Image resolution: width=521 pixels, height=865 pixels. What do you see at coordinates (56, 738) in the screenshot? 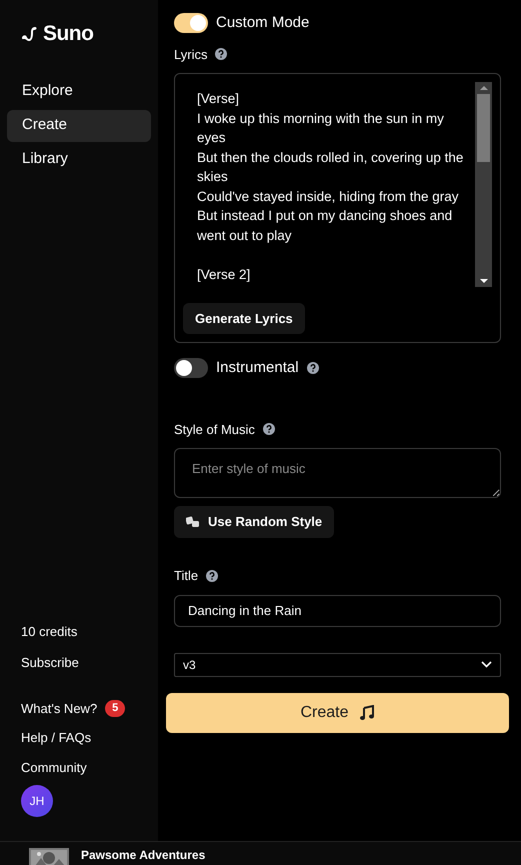
I see `sidebar-link: Help / FAQs` at bounding box center [56, 738].